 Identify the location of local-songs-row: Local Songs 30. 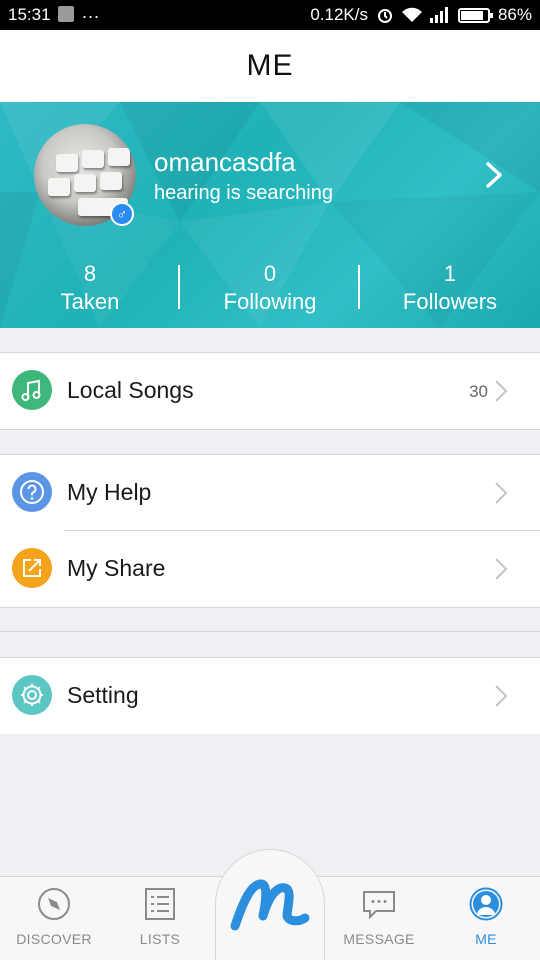
(270, 391).